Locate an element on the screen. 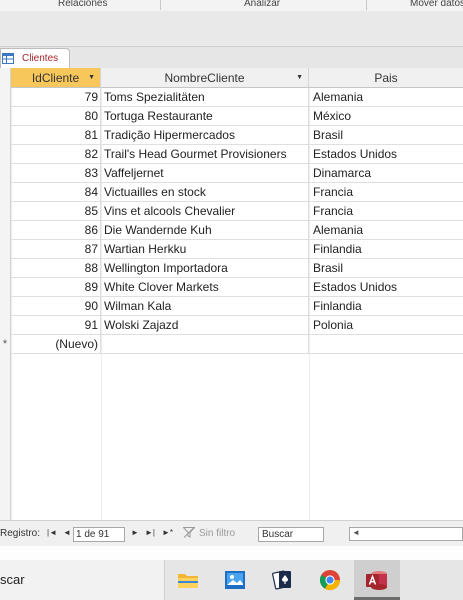  cell-pais-new is located at coordinates (386, 344).